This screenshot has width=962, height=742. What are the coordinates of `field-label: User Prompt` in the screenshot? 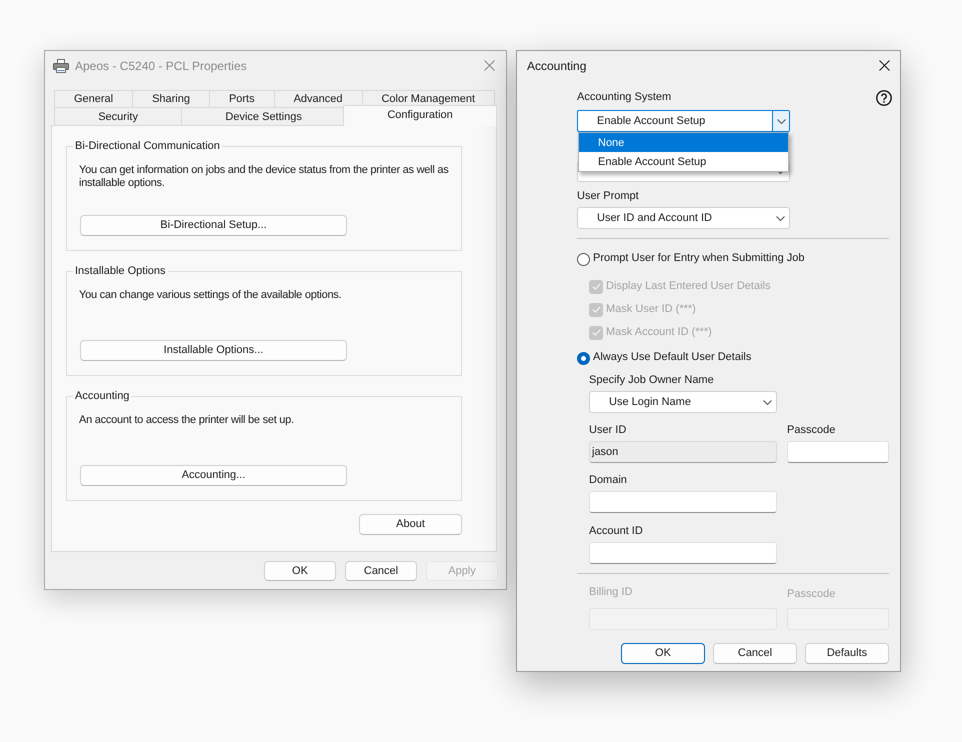 It's located at (608, 196).